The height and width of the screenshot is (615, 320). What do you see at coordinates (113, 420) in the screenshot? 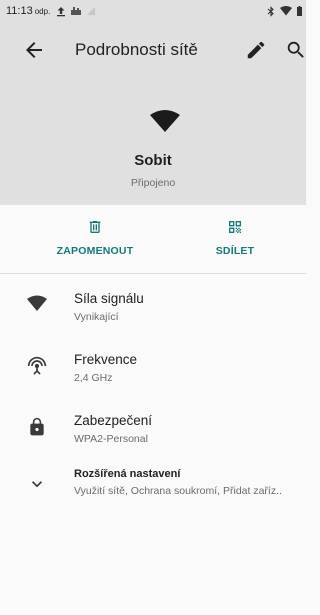
I see `security-title: Zabezpečení` at bounding box center [113, 420].